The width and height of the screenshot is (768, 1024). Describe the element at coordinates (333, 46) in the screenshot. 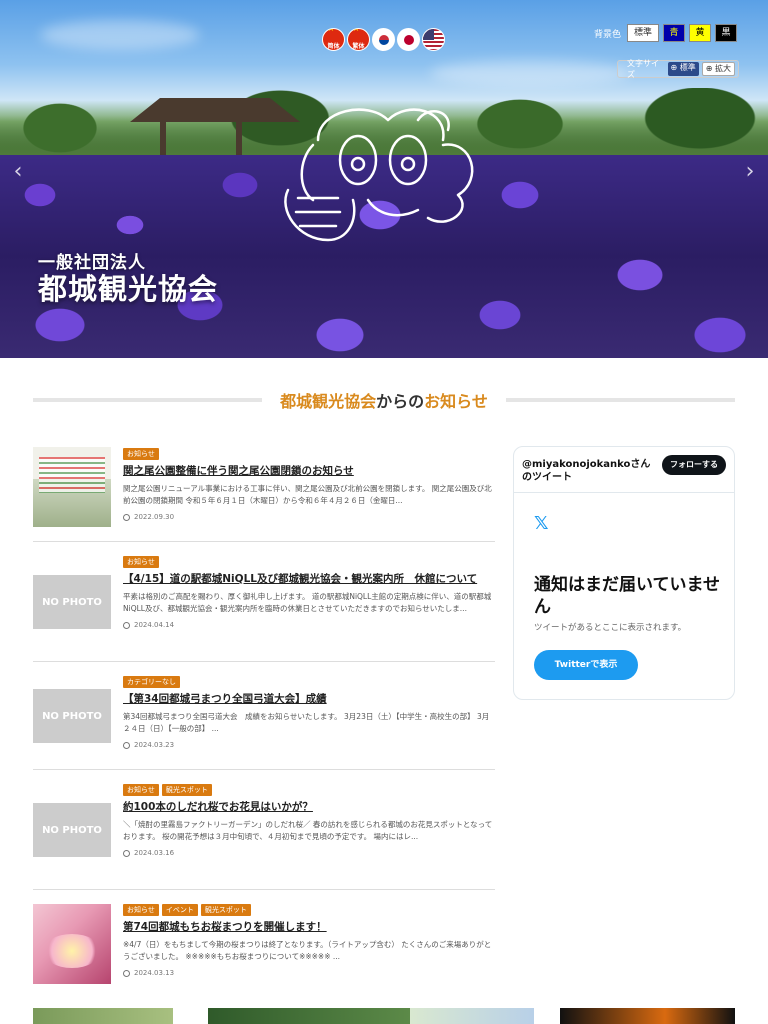

I see `lang-label: 简体` at that location.